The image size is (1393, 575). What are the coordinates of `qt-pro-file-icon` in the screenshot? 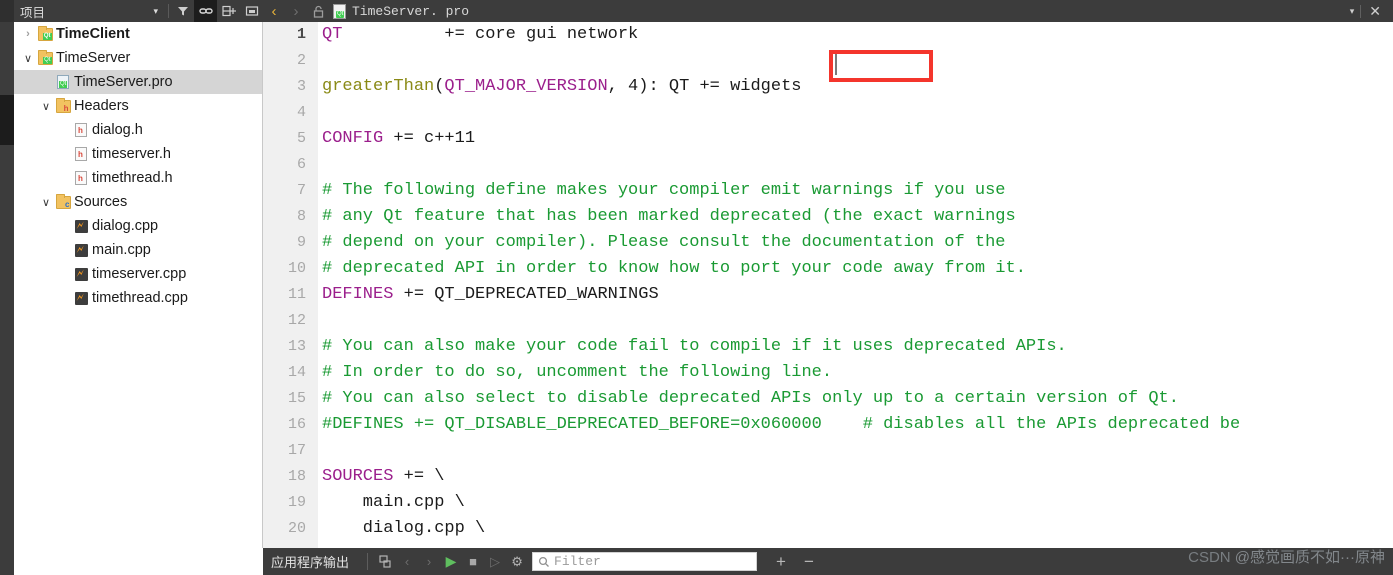 It's located at (339, 11).